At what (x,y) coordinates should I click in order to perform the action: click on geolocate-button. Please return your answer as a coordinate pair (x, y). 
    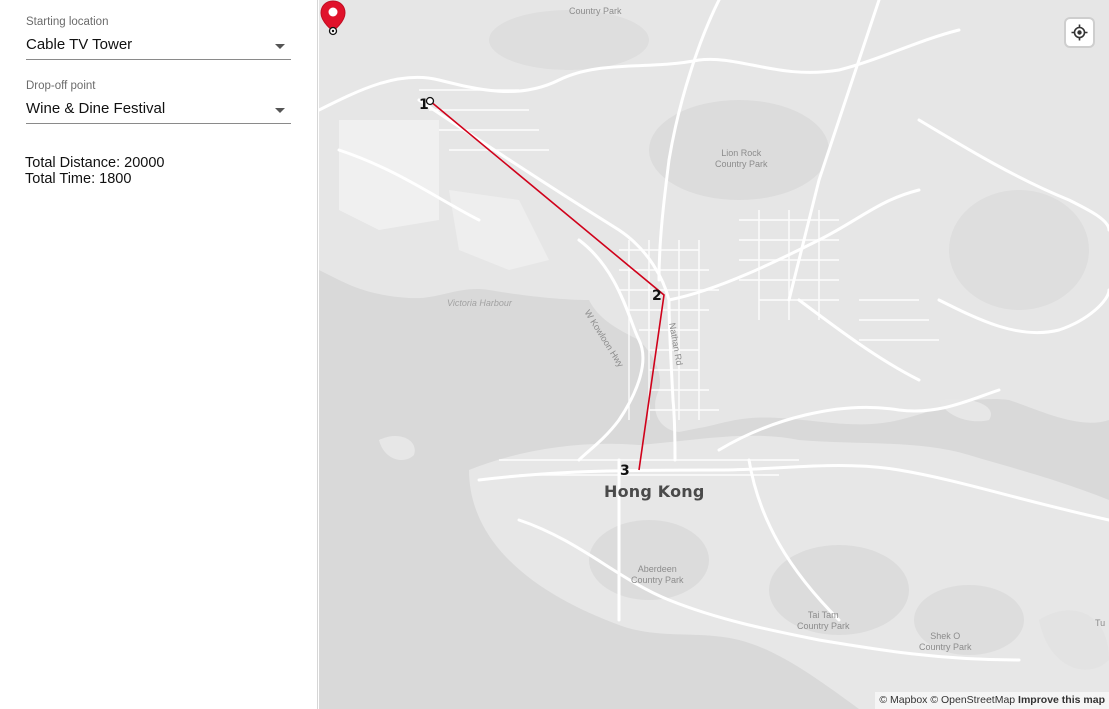
    Looking at the image, I should click on (1079, 32).